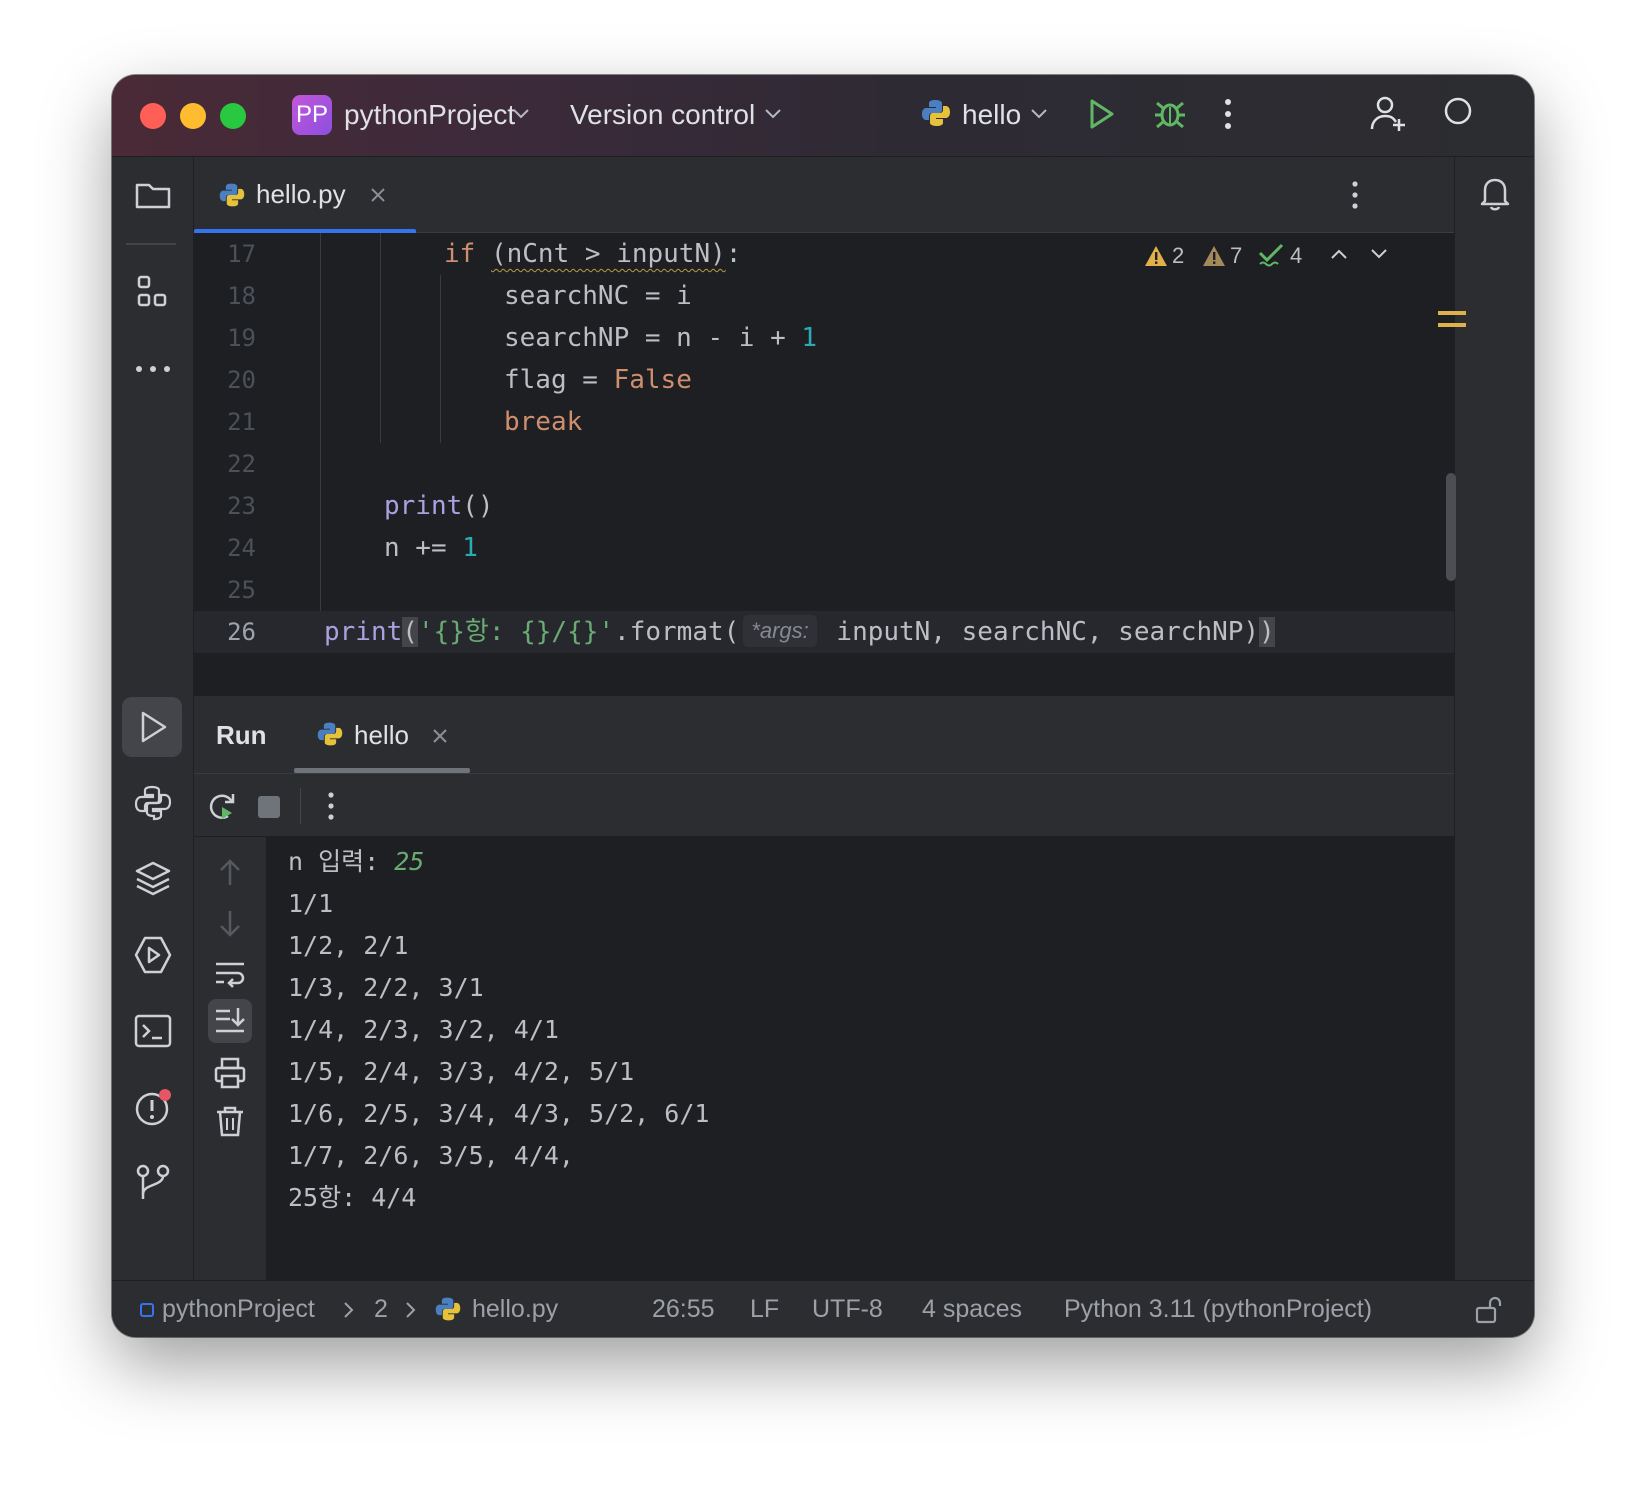 This screenshot has height=1486, width=1644. What do you see at coordinates (230, 973) in the screenshot?
I see `soft-wrap-icon` at bounding box center [230, 973].